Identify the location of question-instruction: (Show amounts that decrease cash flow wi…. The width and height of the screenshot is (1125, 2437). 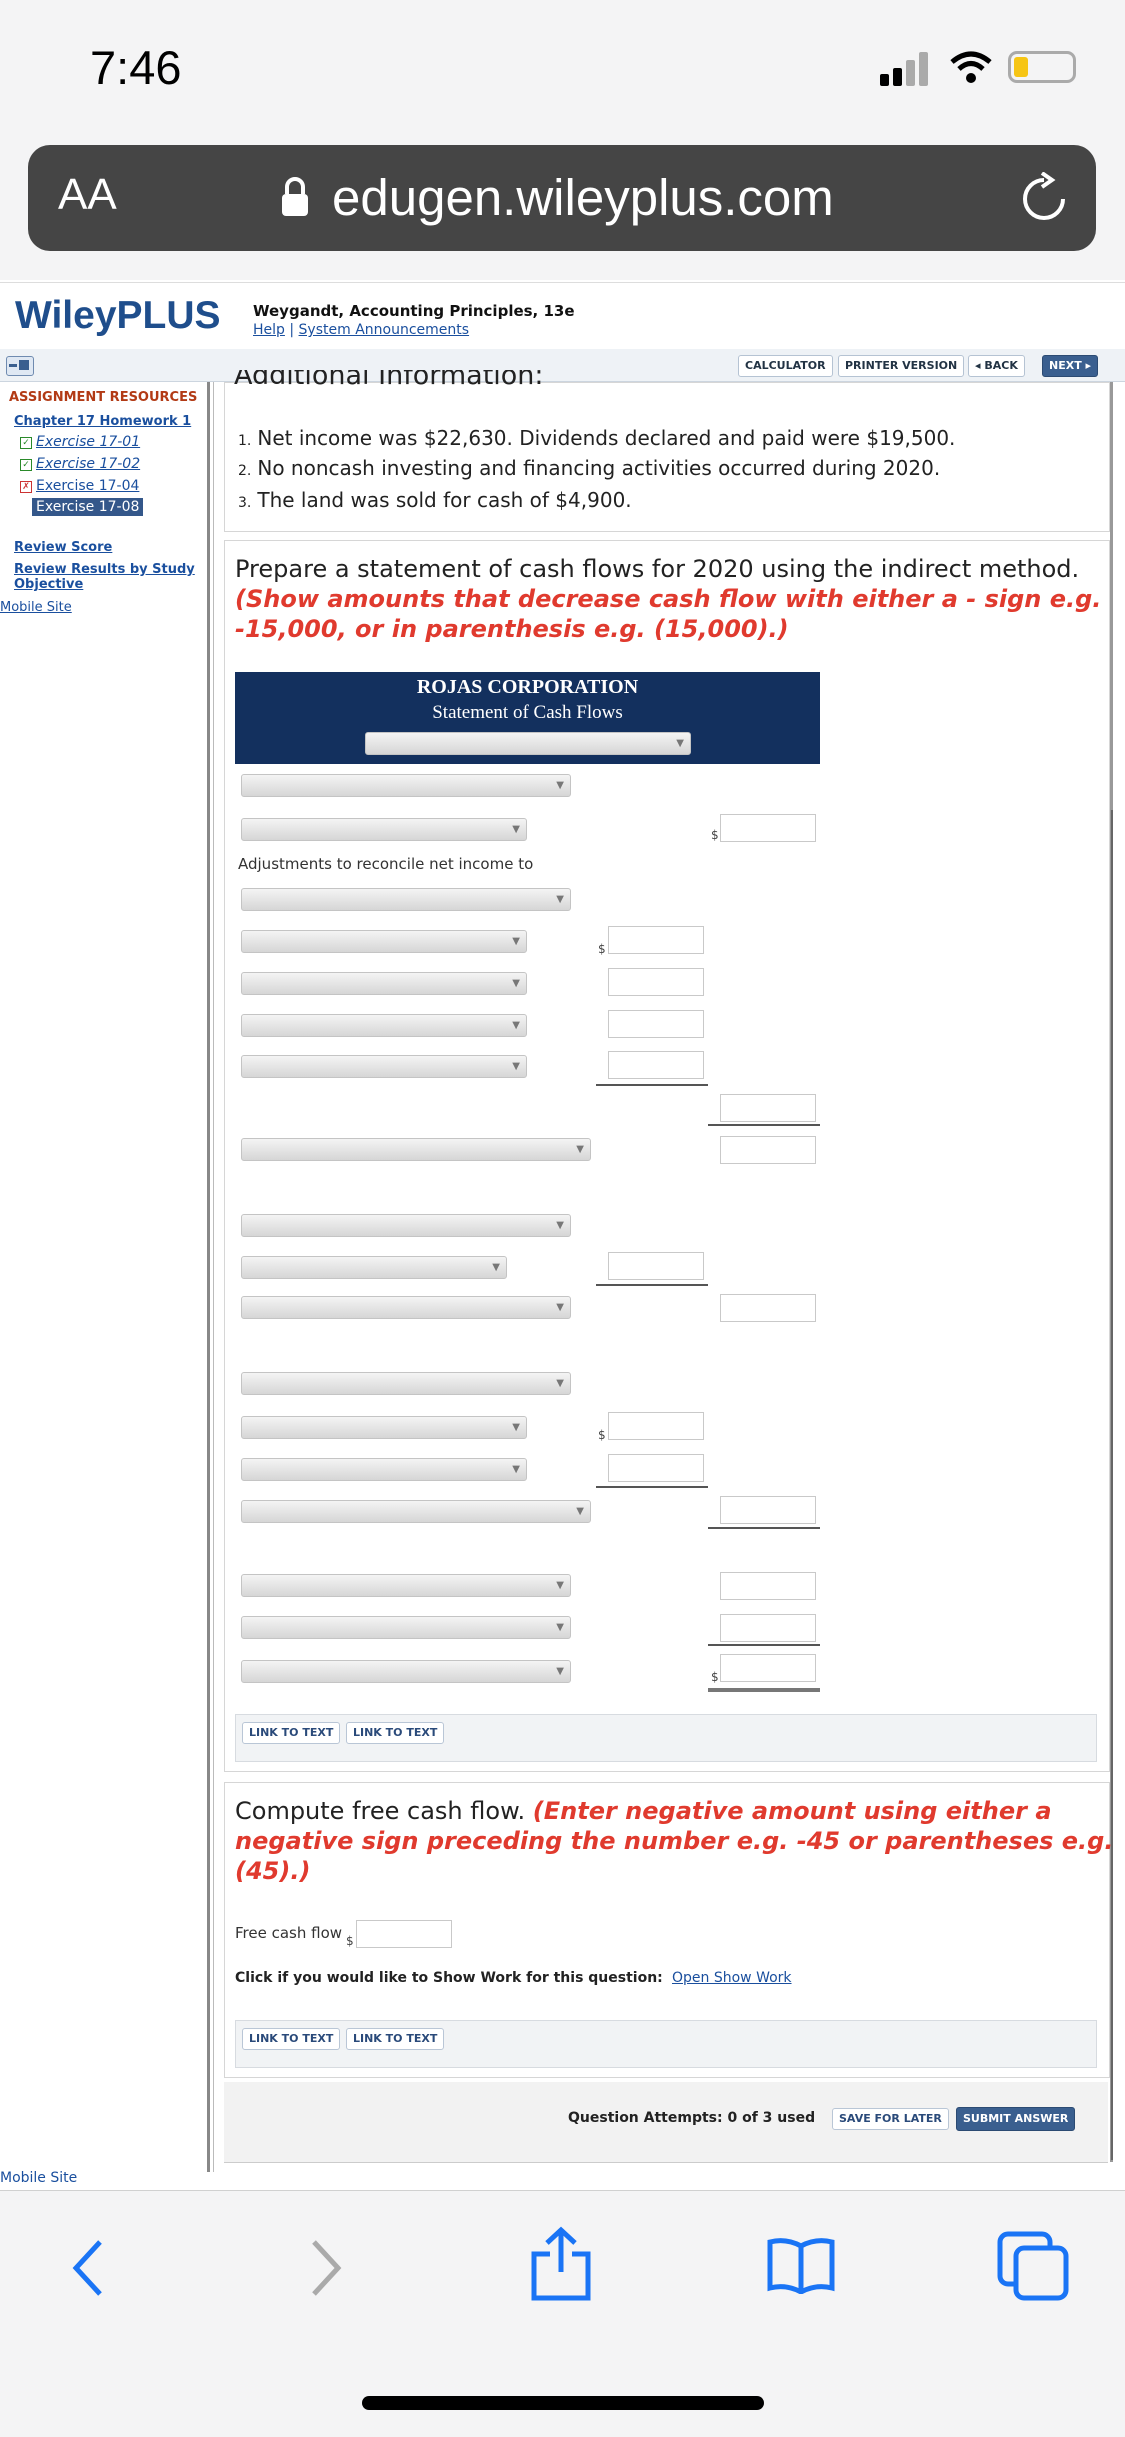
(668, 599).